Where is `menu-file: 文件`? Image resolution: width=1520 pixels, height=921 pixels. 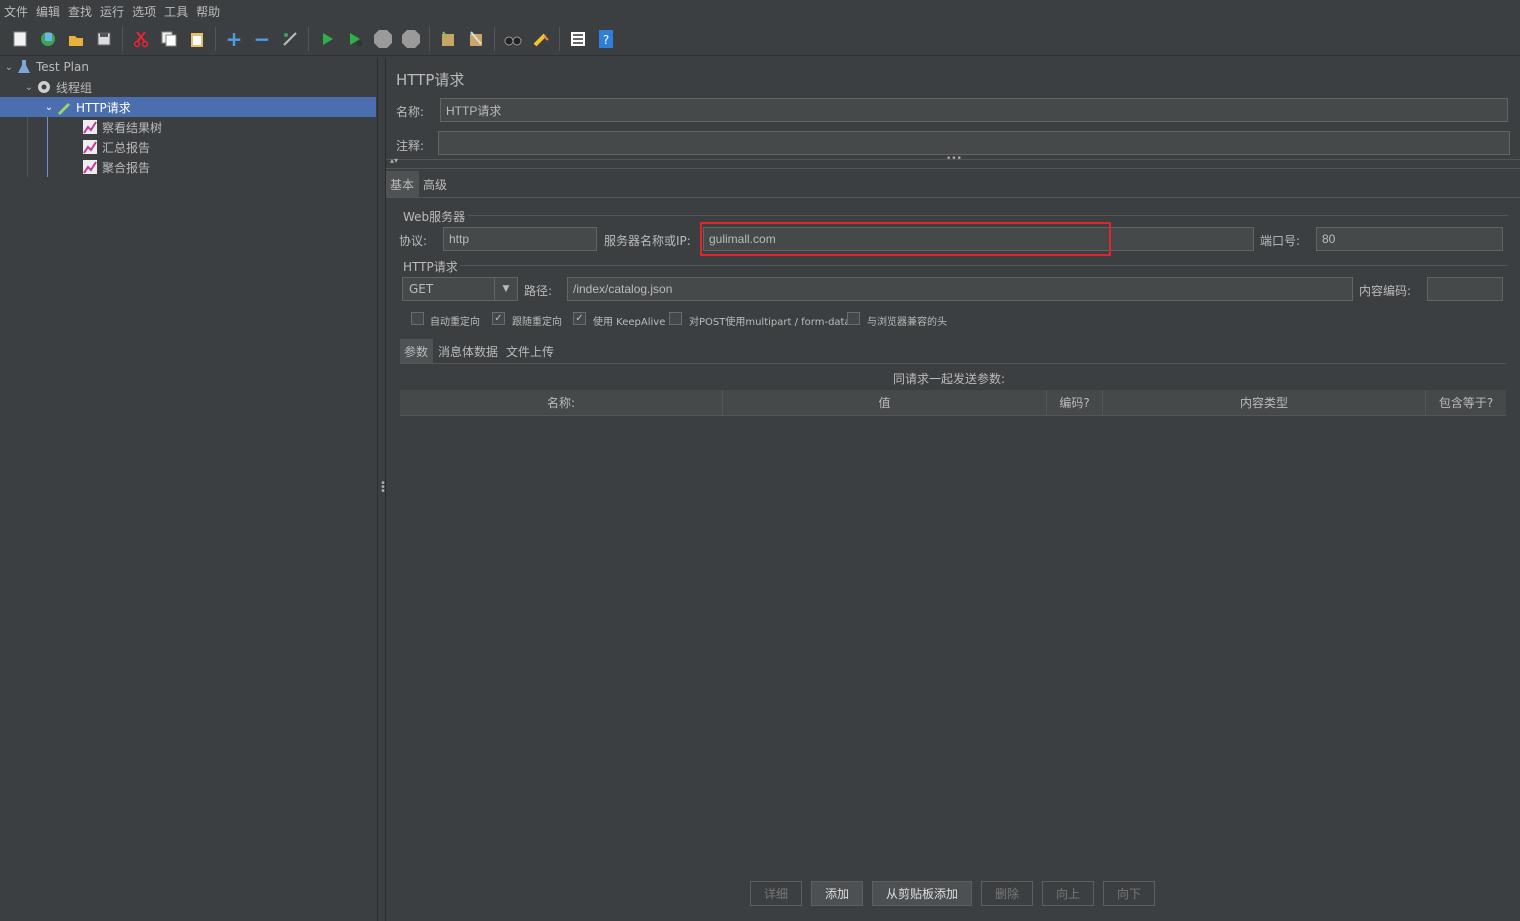 menu-file: 文件 is located at coordinates (16, 11).